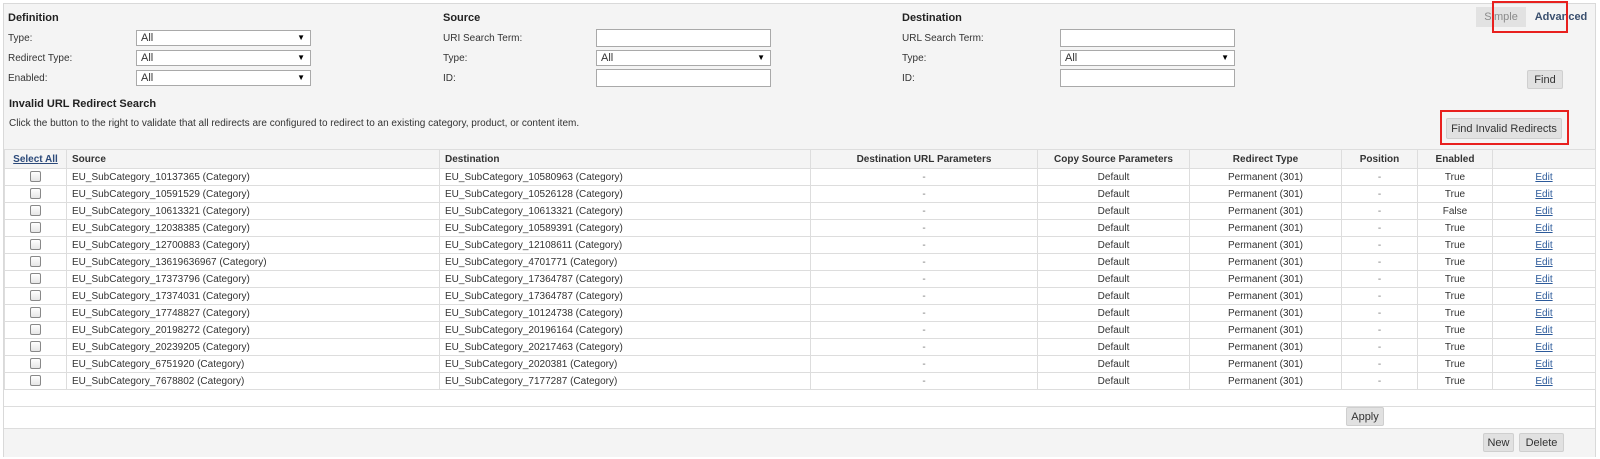  Describe the element at coordinates (683, 58) in the screenshot. I see `source-type-select: All ▼` at that location.